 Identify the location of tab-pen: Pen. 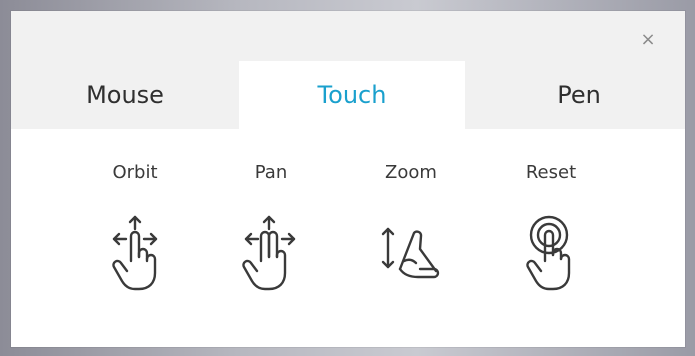
(579, 95).